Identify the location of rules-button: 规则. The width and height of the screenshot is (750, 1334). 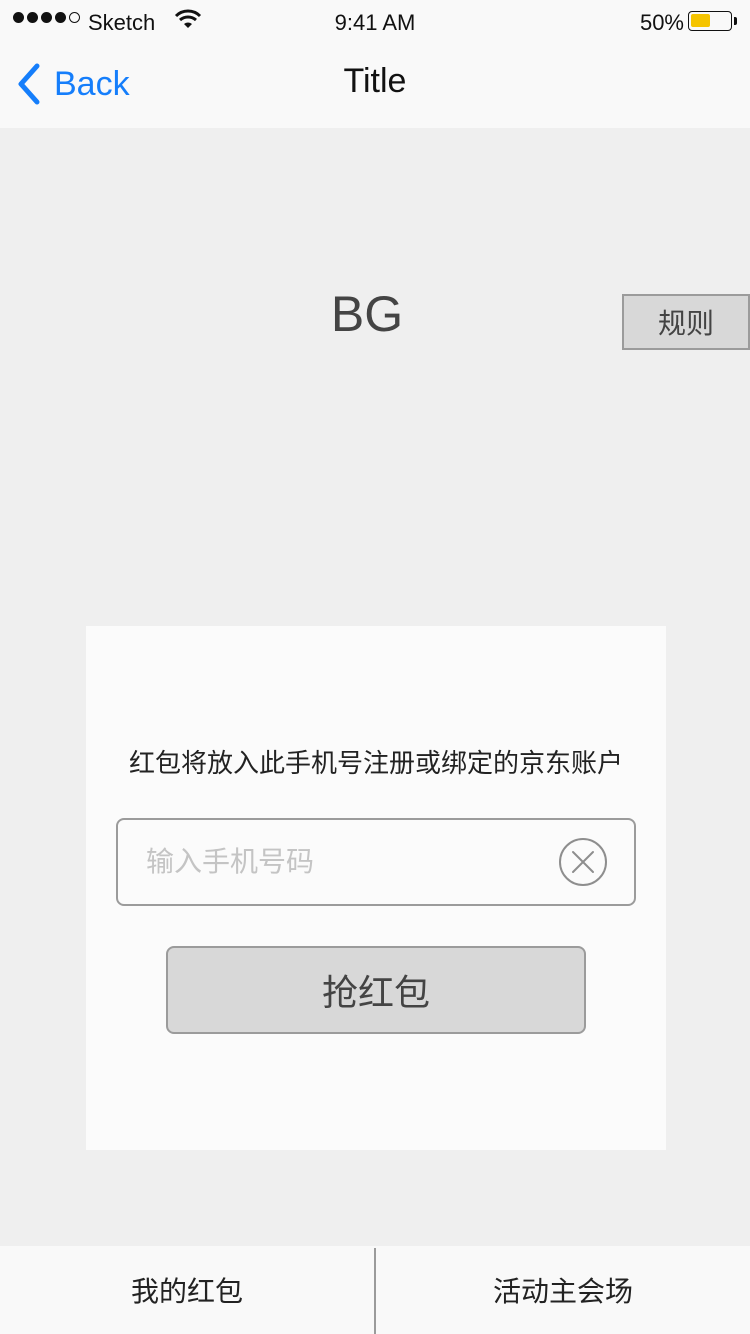
(686, 322).